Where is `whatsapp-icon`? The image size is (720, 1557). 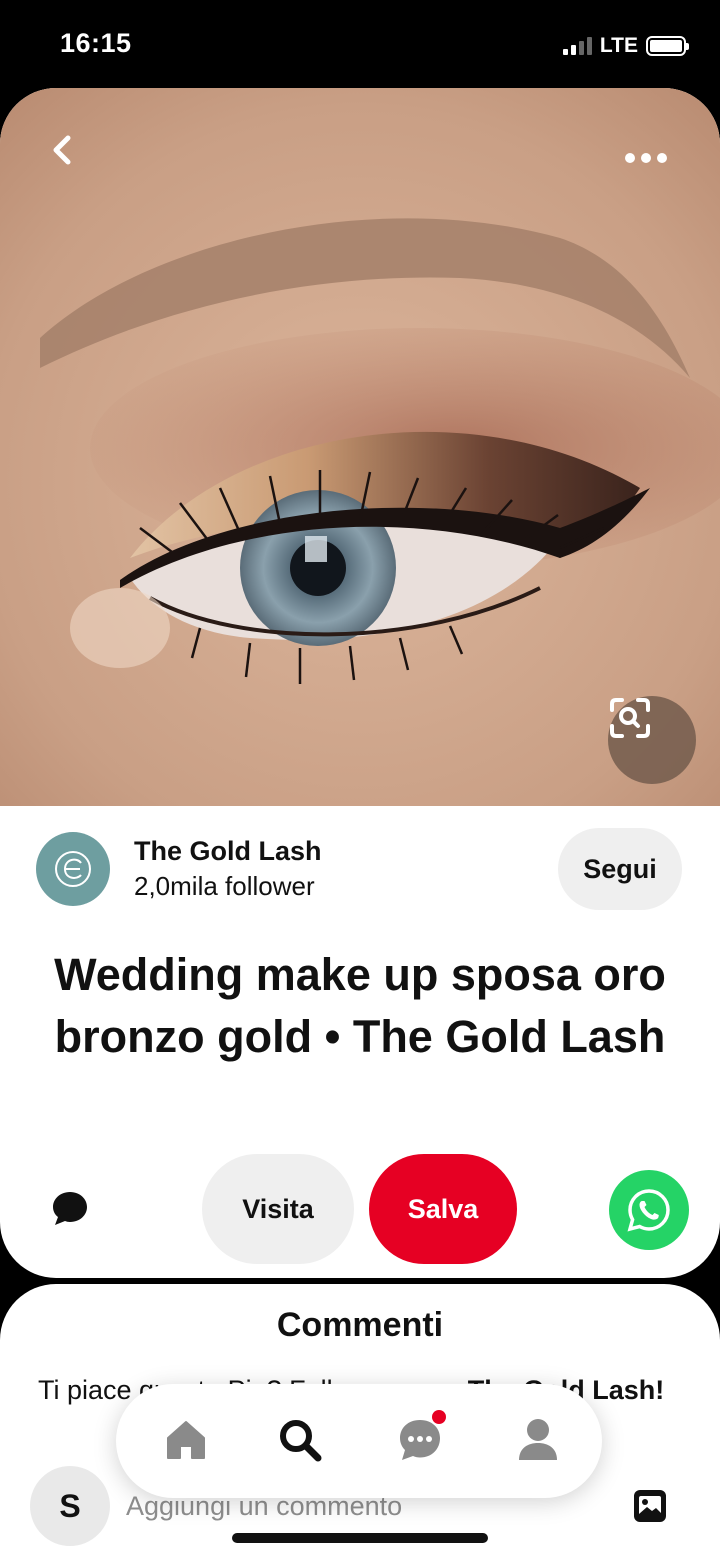
whatsapp-icon is located at coordinates (648, 1210).